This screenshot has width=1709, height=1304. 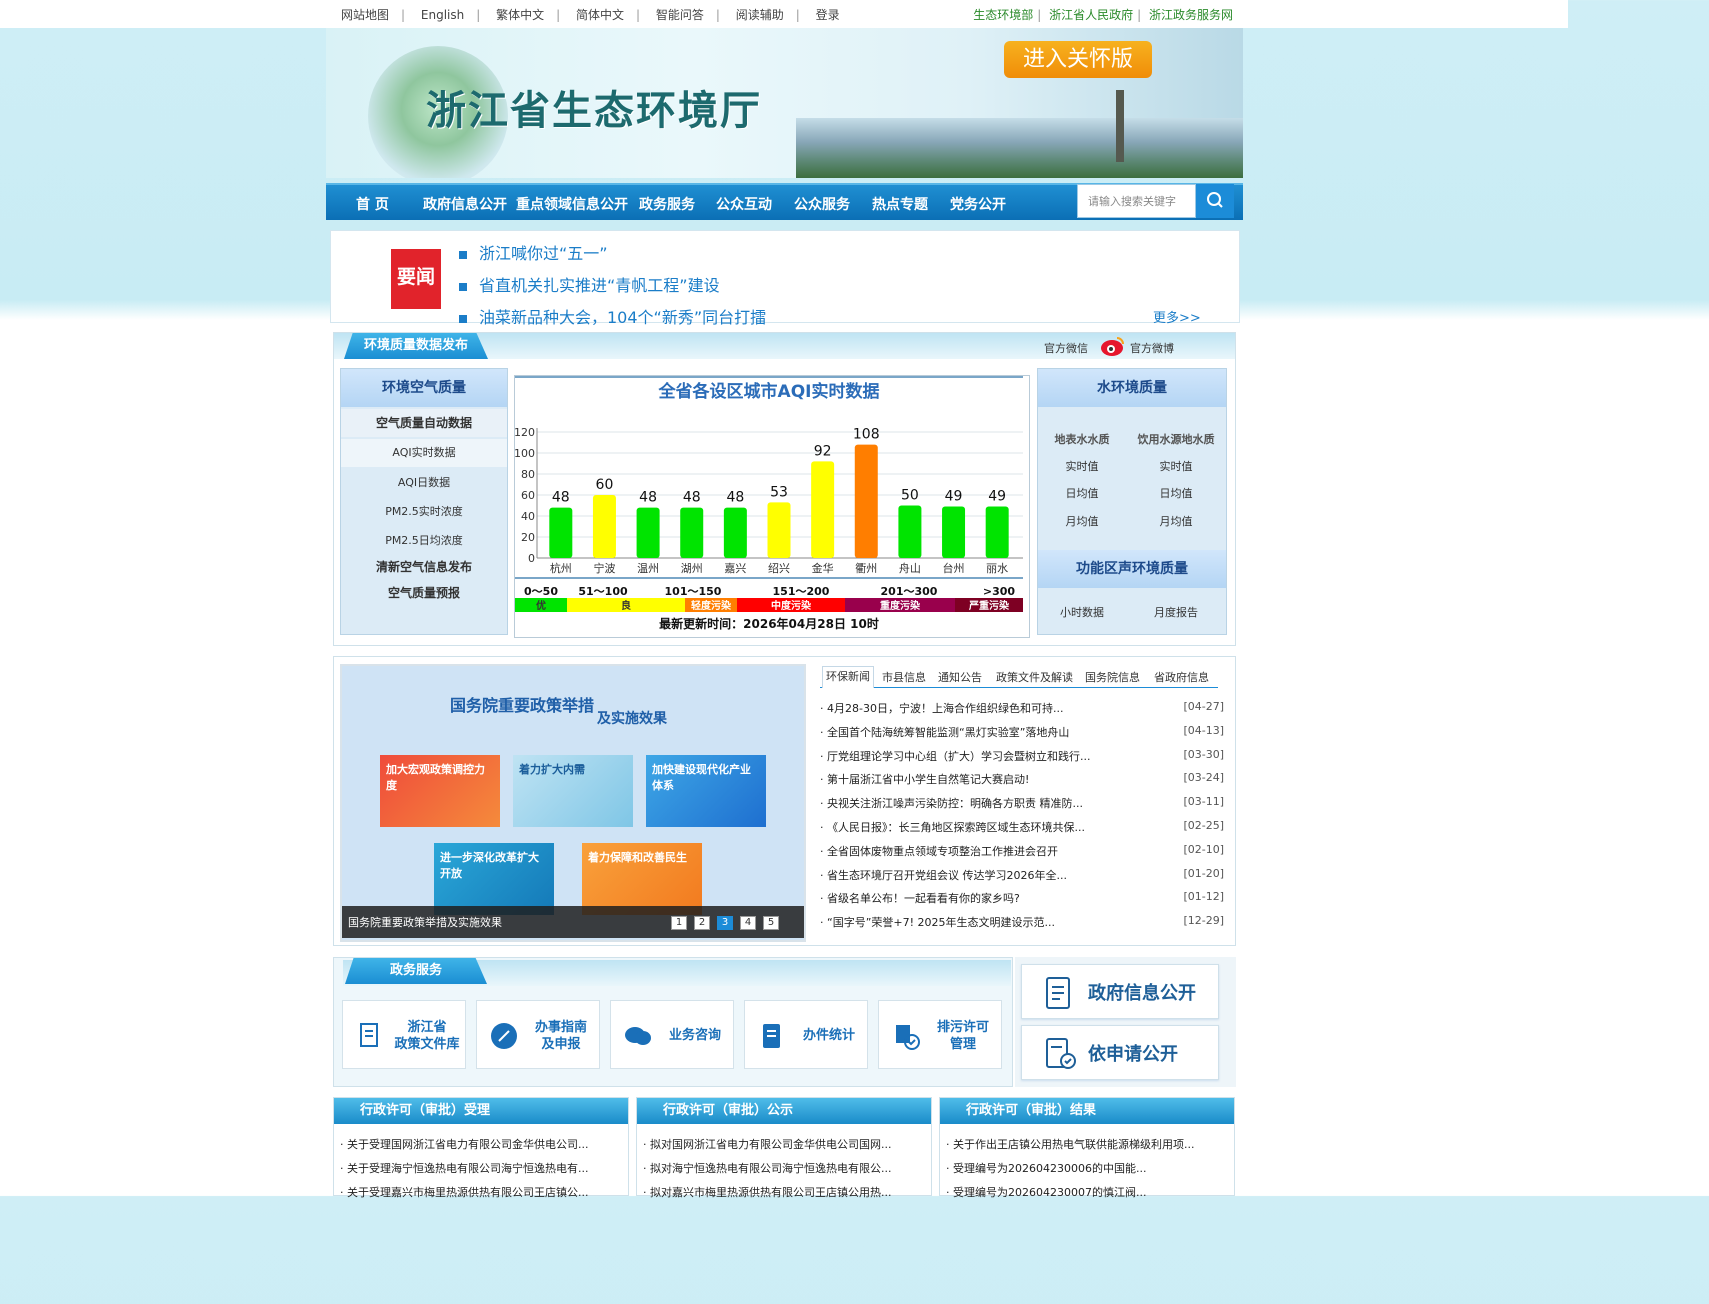 I want to click on surface-realtime-link: 实时值, so click(x=1082, y=466).